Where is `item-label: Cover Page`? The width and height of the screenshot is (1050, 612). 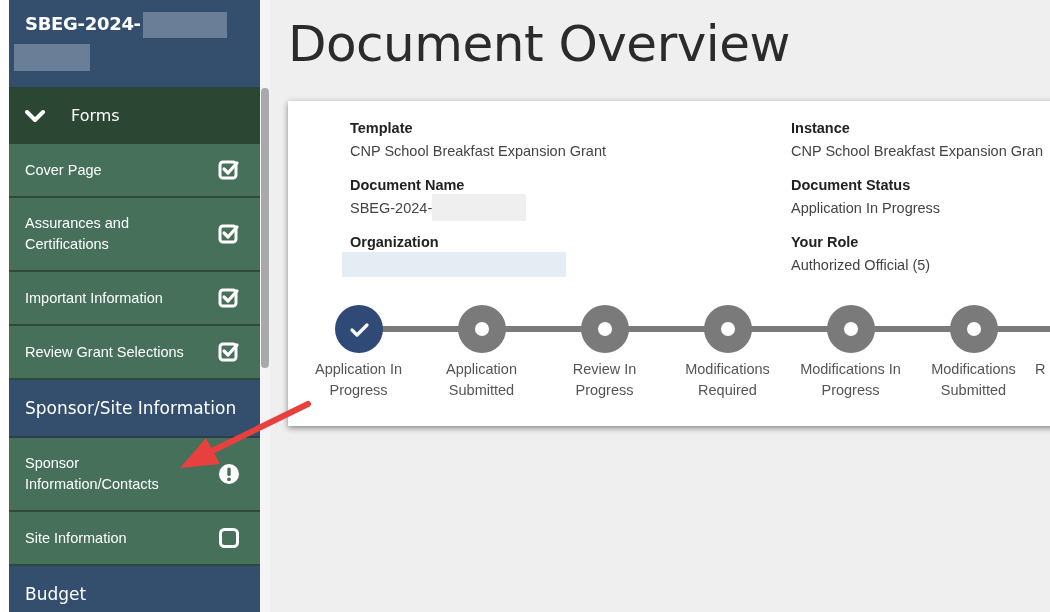 item-label: Cover Page is located at coordinates (63, 170).